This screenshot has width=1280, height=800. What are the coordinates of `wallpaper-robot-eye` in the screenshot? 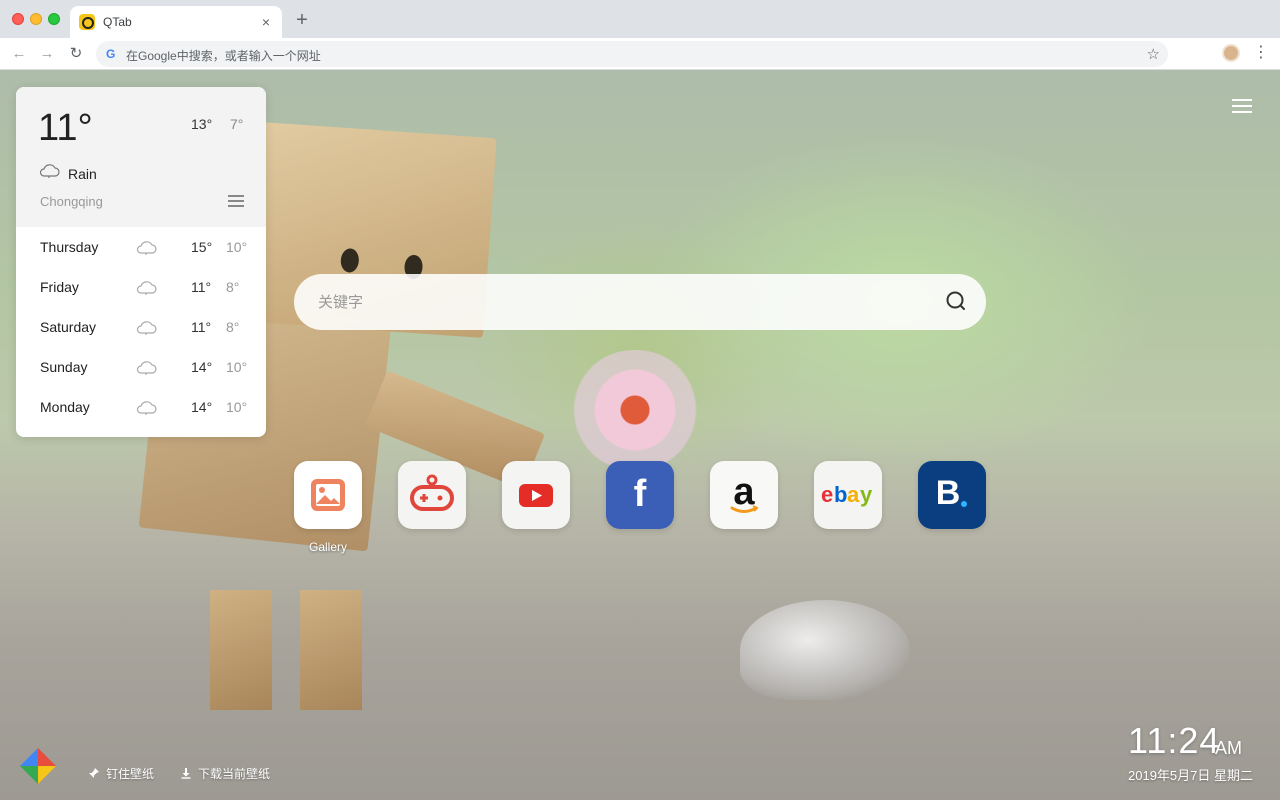 It's located at (350, 260).